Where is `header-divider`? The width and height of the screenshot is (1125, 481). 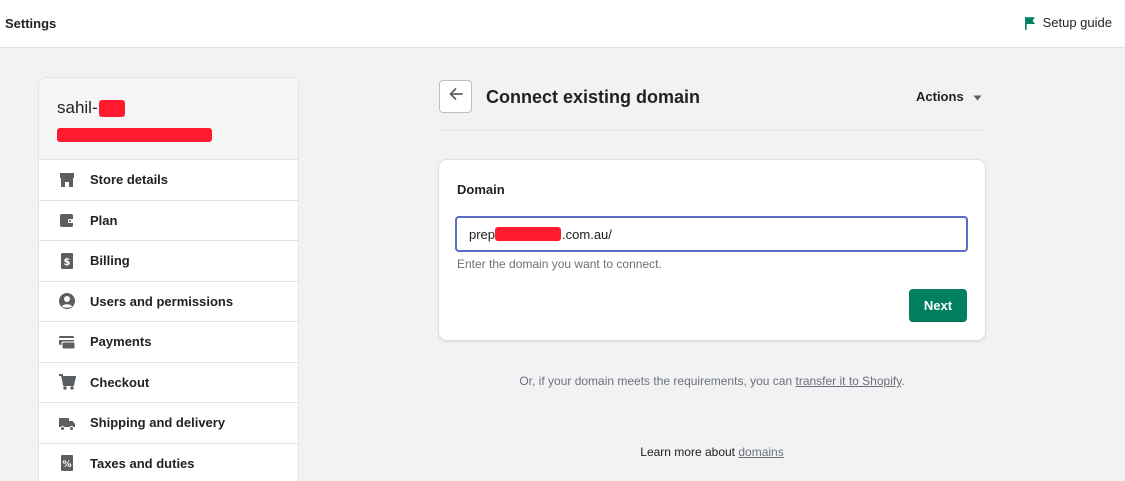
header-divider is located at coordinates (712, 130).